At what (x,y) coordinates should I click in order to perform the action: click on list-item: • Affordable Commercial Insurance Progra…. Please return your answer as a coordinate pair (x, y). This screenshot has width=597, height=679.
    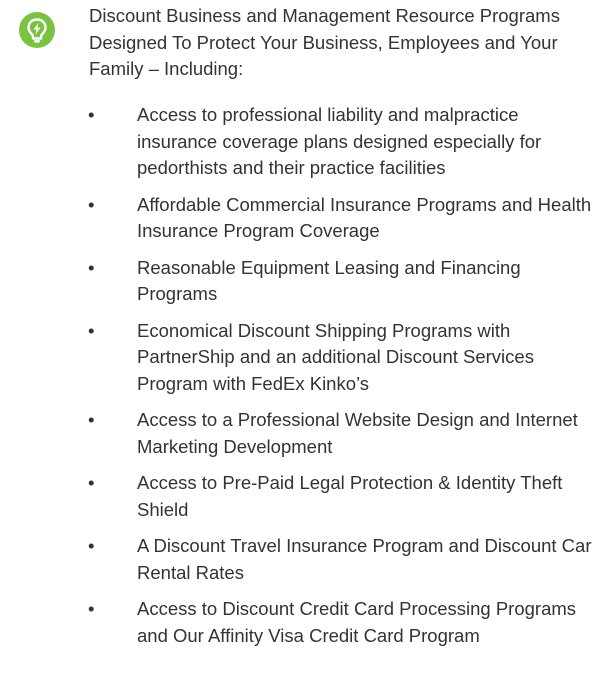
    Looking at the image, I should click on (298, 218).